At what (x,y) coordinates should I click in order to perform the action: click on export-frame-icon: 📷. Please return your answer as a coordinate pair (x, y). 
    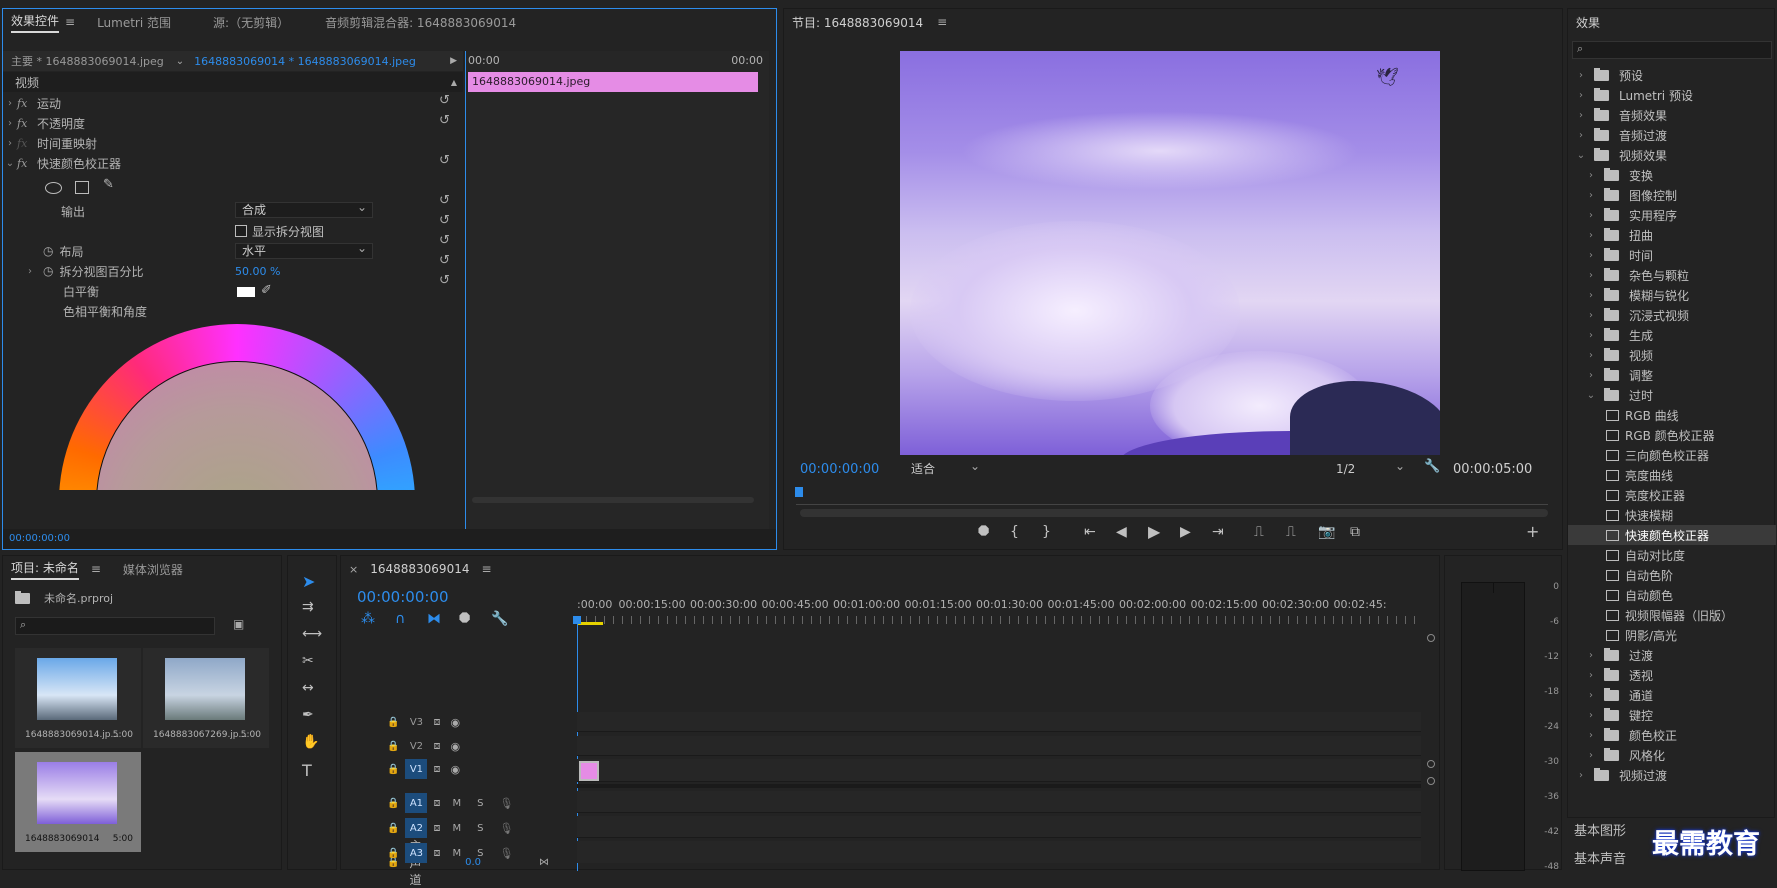
    Looking at the image, I should click on (1326, 532).